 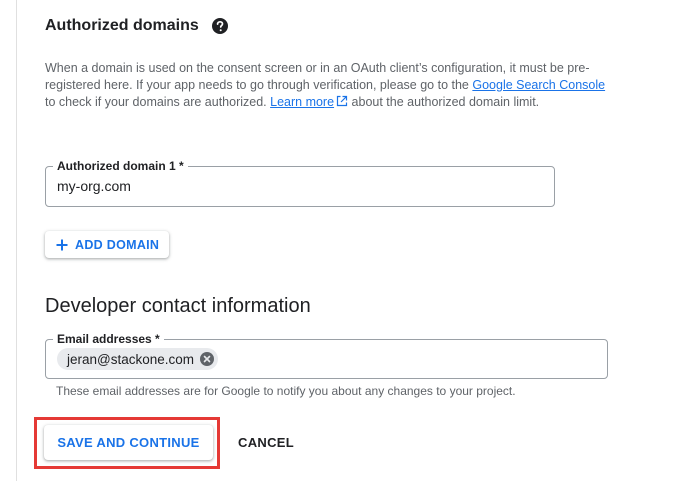 What do you see at coordinates (62, 244) in the screenshot?
I see `plus-icon` at bounding box center [62, 244].